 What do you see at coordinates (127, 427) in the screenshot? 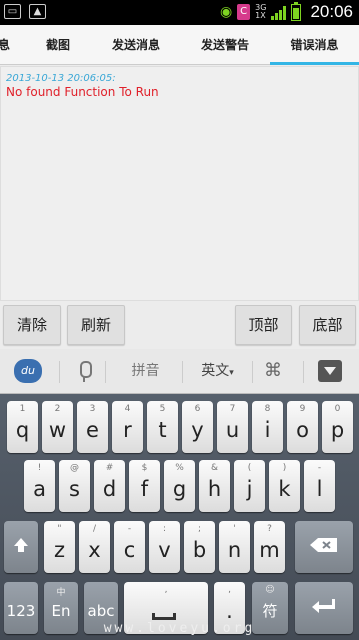
I see `key-r: 4r` at bounding box center [127, 427].